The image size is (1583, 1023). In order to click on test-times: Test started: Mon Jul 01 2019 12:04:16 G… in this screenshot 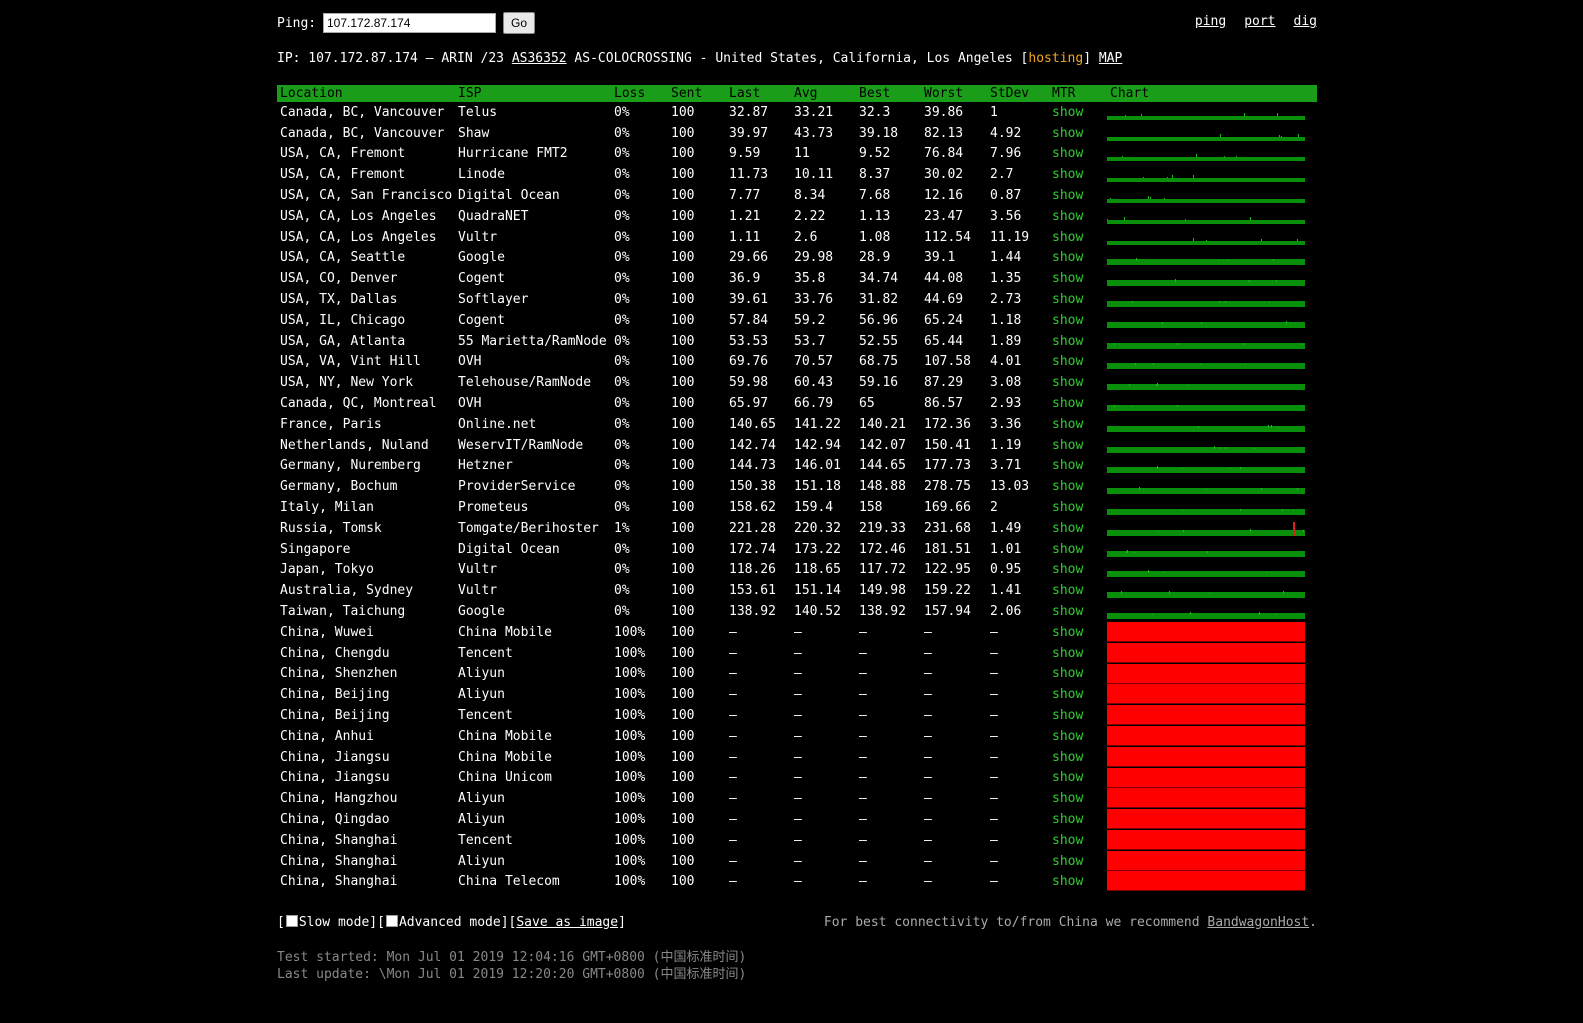, I will do `click(511, 966)`.